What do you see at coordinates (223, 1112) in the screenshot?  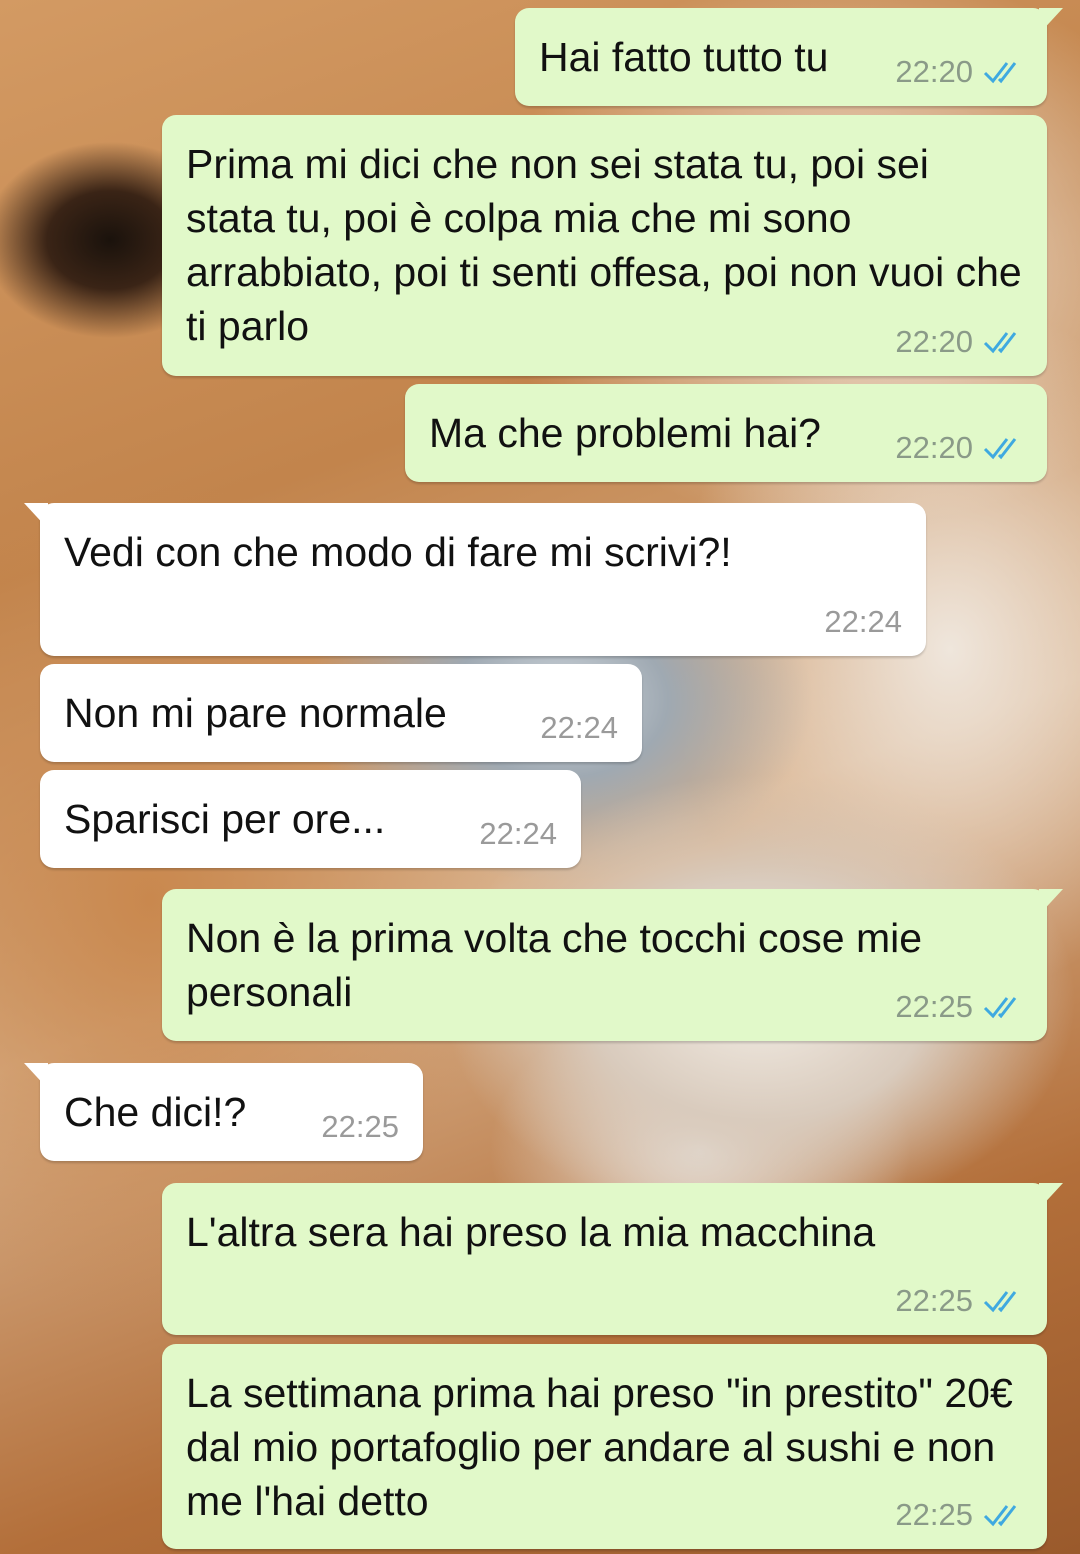 I see `message-bubble-incoming: Che dici!? 22:25` at bounding box center [223, 1112].